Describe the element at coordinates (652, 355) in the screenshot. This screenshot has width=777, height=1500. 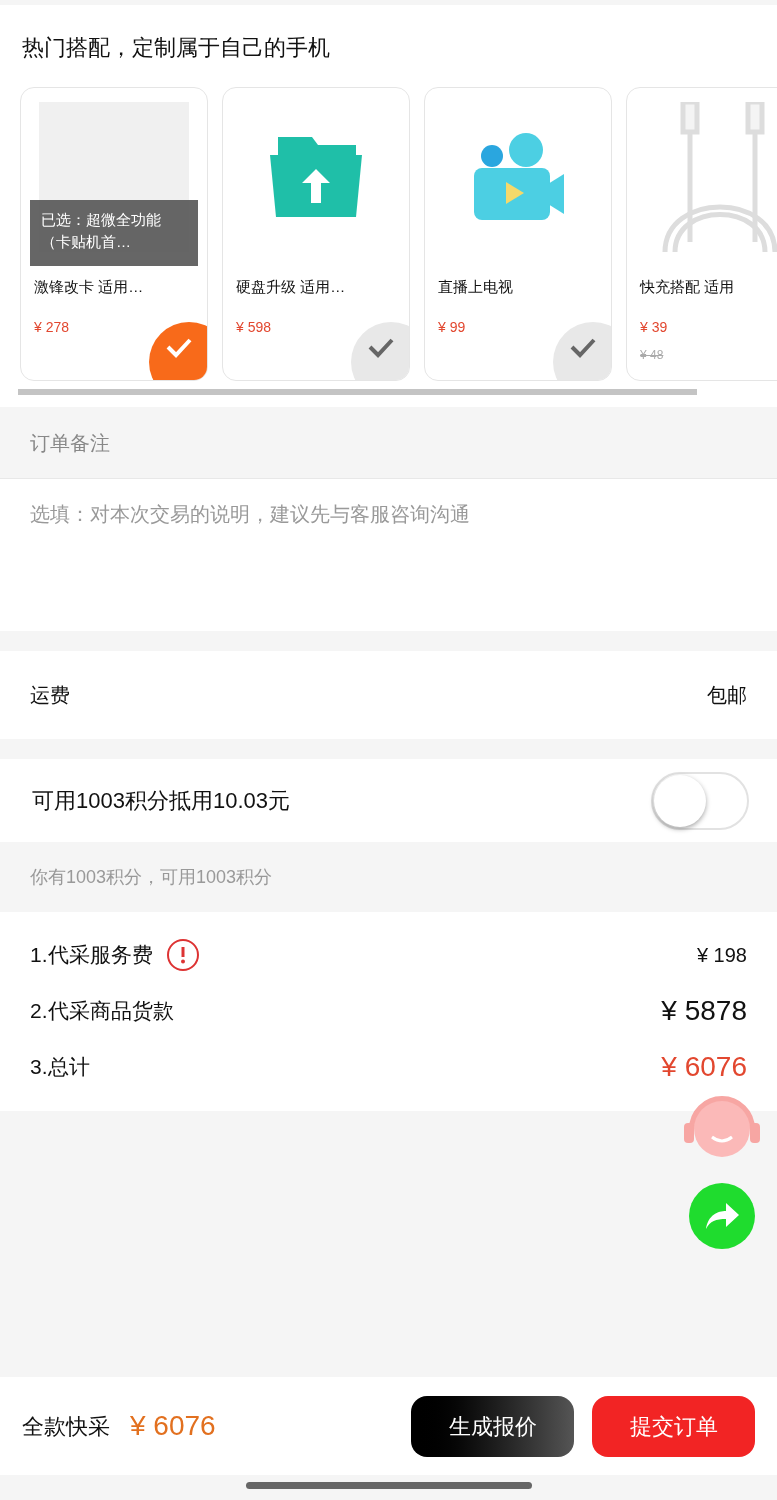
I see `original-price: ¥ 48` at that location.